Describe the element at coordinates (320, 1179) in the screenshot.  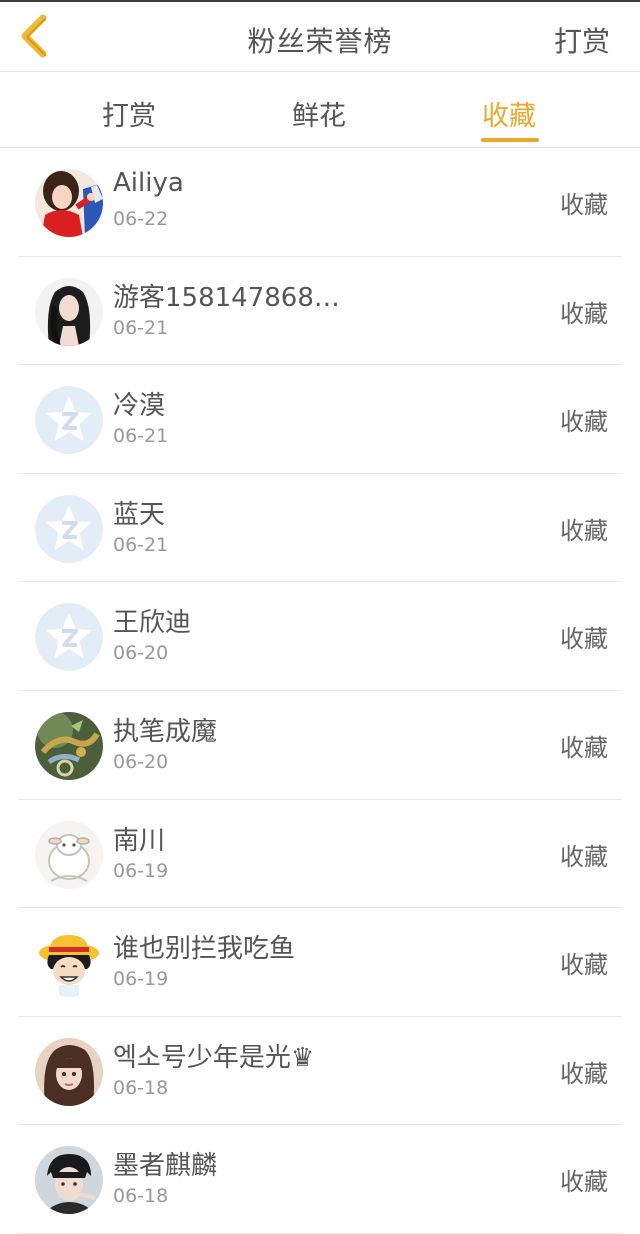
I see `list-item: 墨者麒麟 06-18 收藏` at that location.